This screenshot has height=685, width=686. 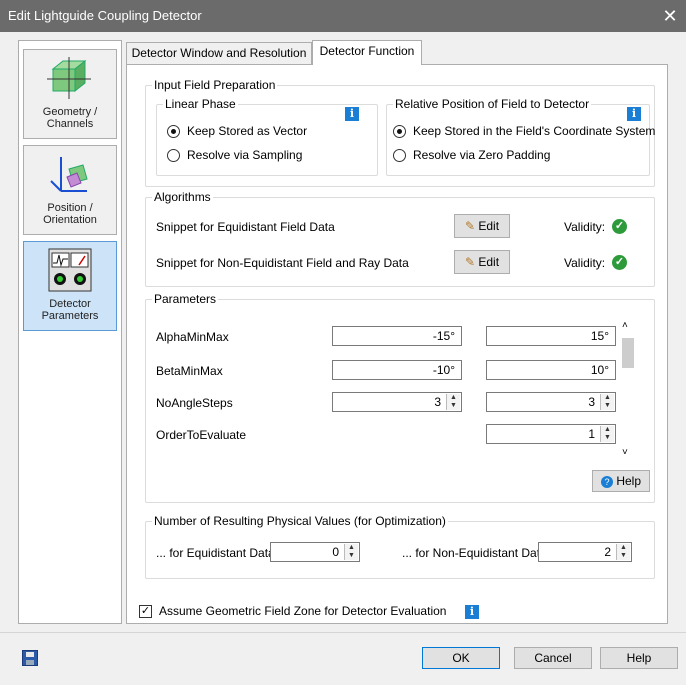 What do you see at coordinates (70, 208) in the screenshot?
I see `nav-label-line1: Position /` at bounding box center [70, 208].